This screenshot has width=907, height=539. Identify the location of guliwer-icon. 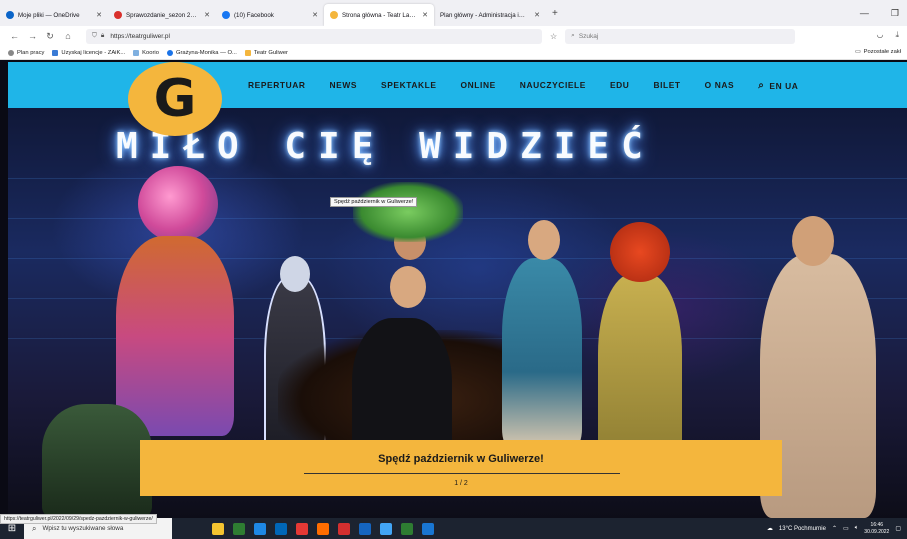
(334, 15).